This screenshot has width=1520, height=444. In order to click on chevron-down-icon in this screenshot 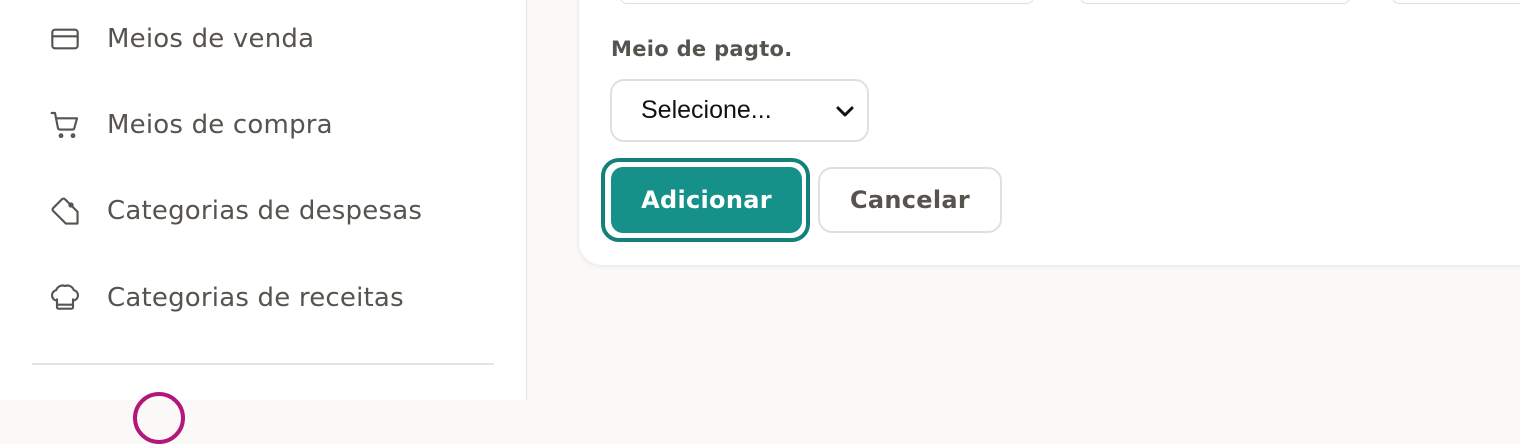, I will do `click(845, 111)`.